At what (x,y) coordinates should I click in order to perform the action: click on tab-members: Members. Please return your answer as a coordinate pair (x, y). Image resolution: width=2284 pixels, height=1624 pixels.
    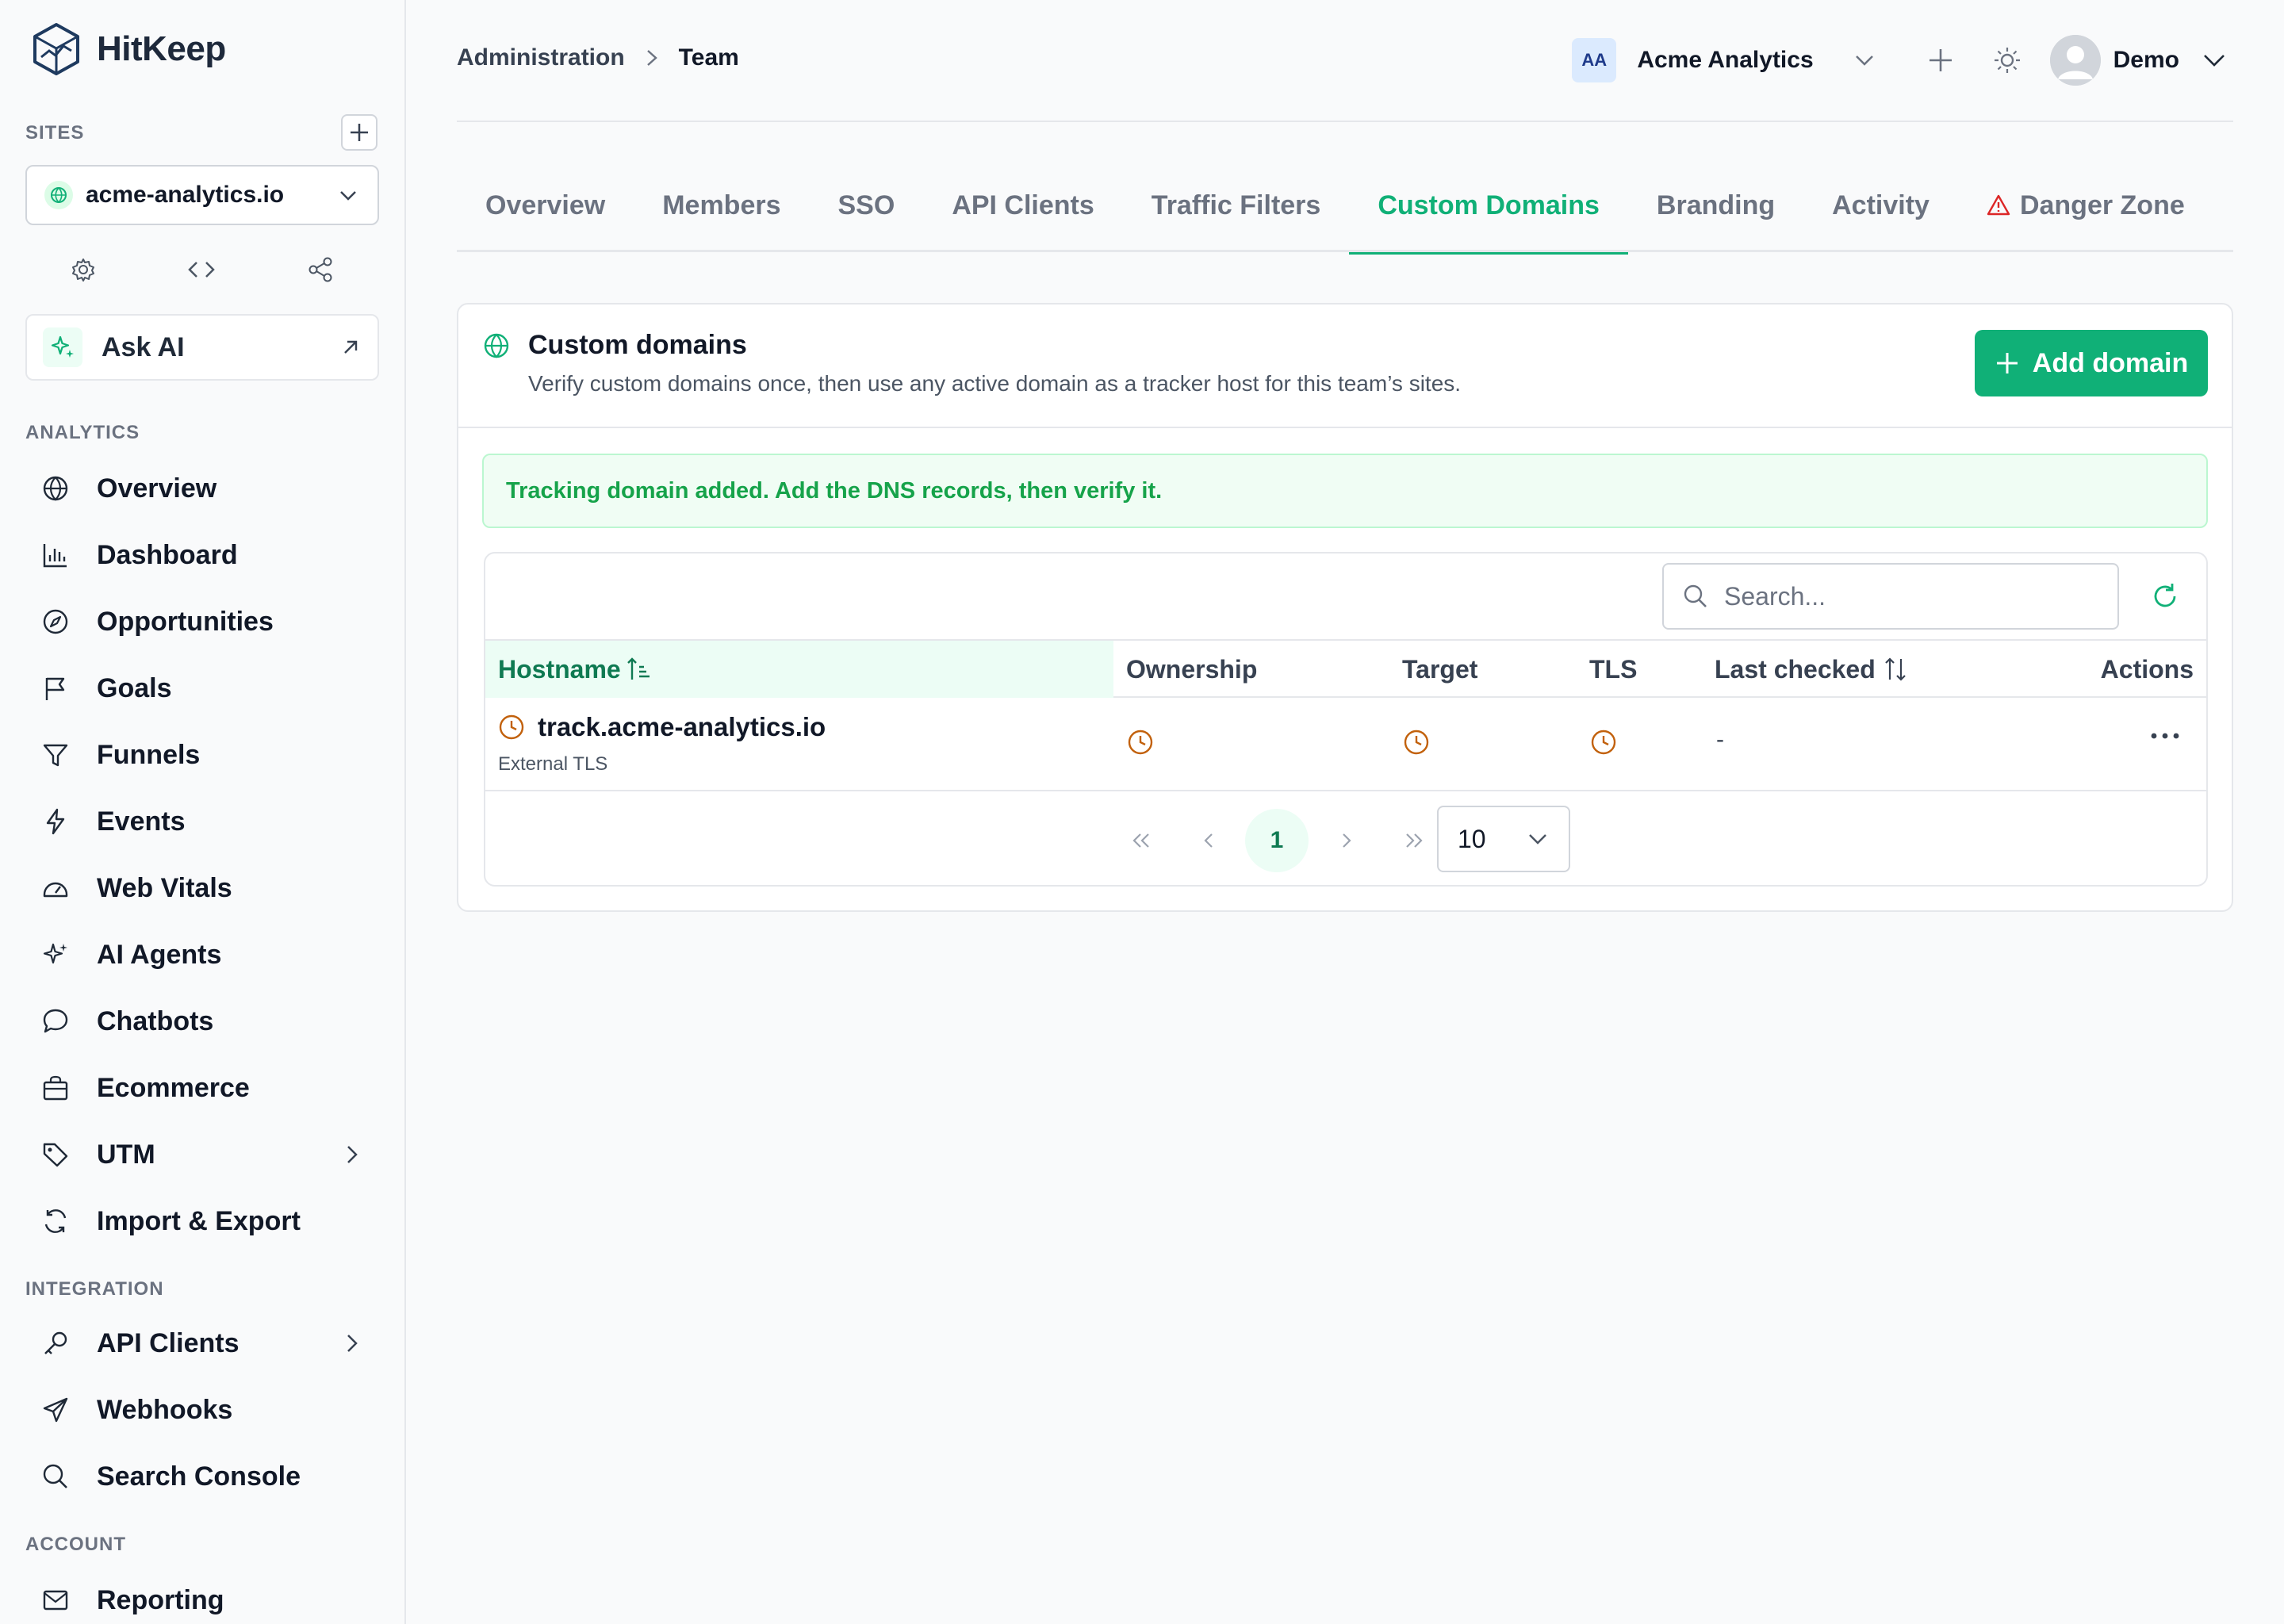
    Looking at the image, I should click on (721, 205).